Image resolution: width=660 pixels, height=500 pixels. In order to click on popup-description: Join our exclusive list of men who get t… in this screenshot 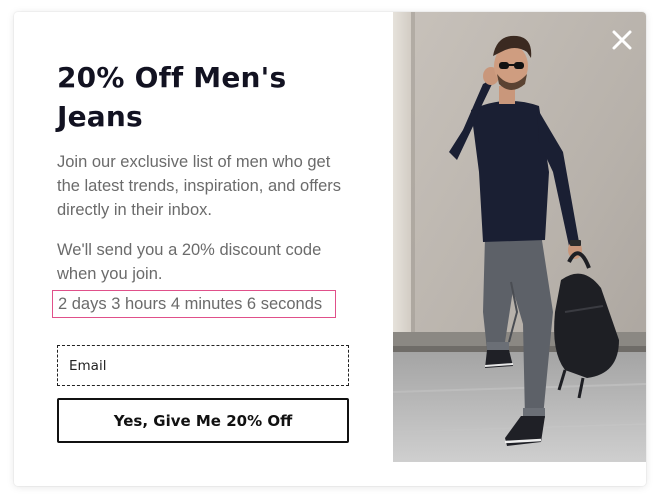, I will do `click(199, 186)`.